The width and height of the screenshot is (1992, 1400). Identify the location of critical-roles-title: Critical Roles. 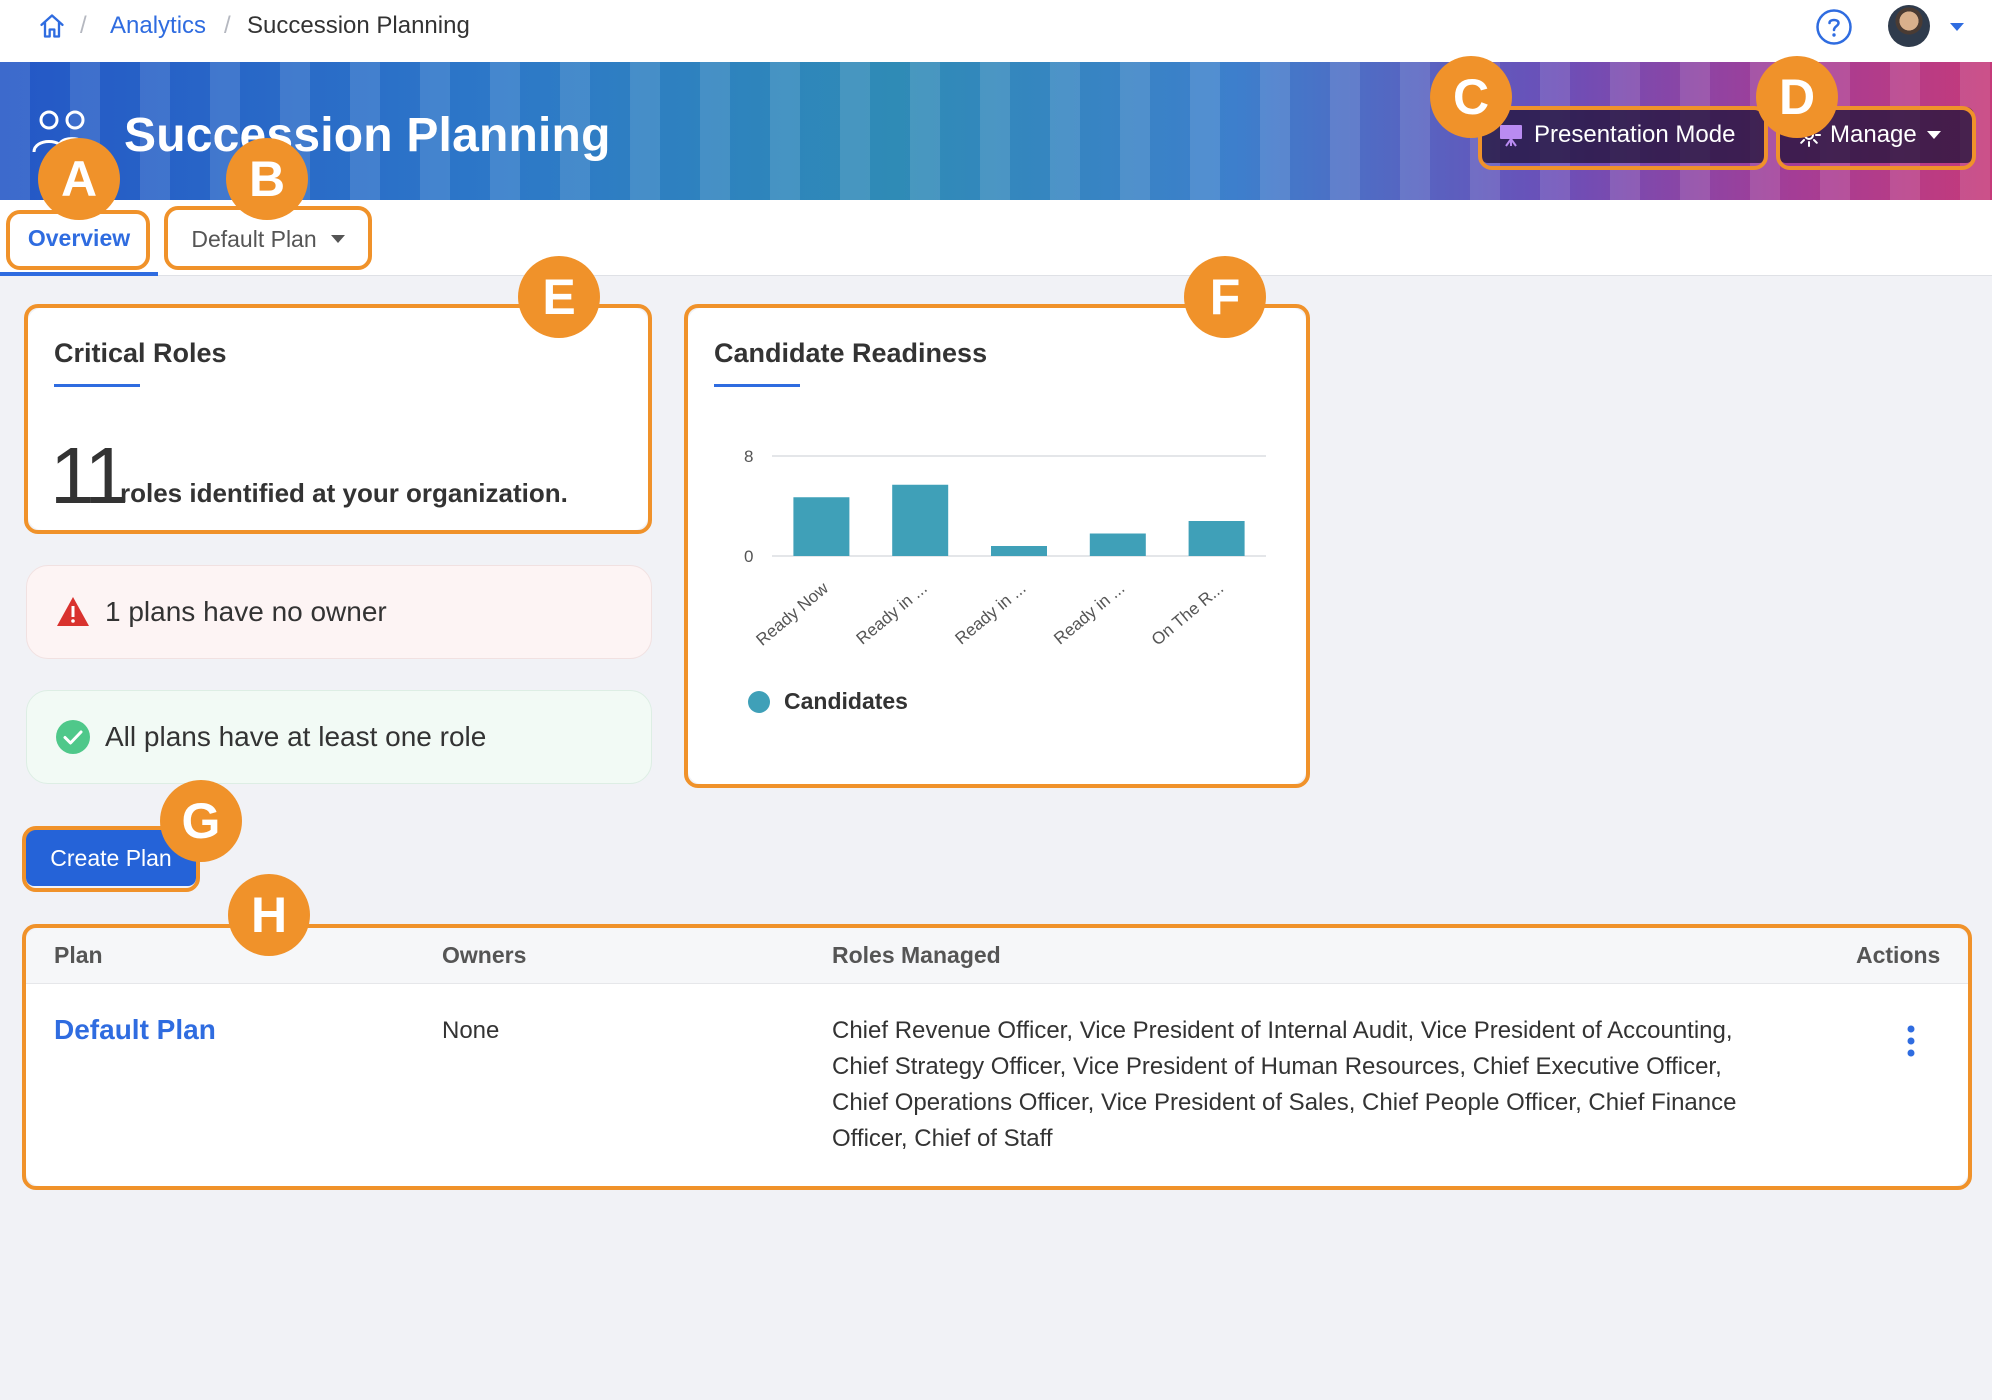
(140, 353).